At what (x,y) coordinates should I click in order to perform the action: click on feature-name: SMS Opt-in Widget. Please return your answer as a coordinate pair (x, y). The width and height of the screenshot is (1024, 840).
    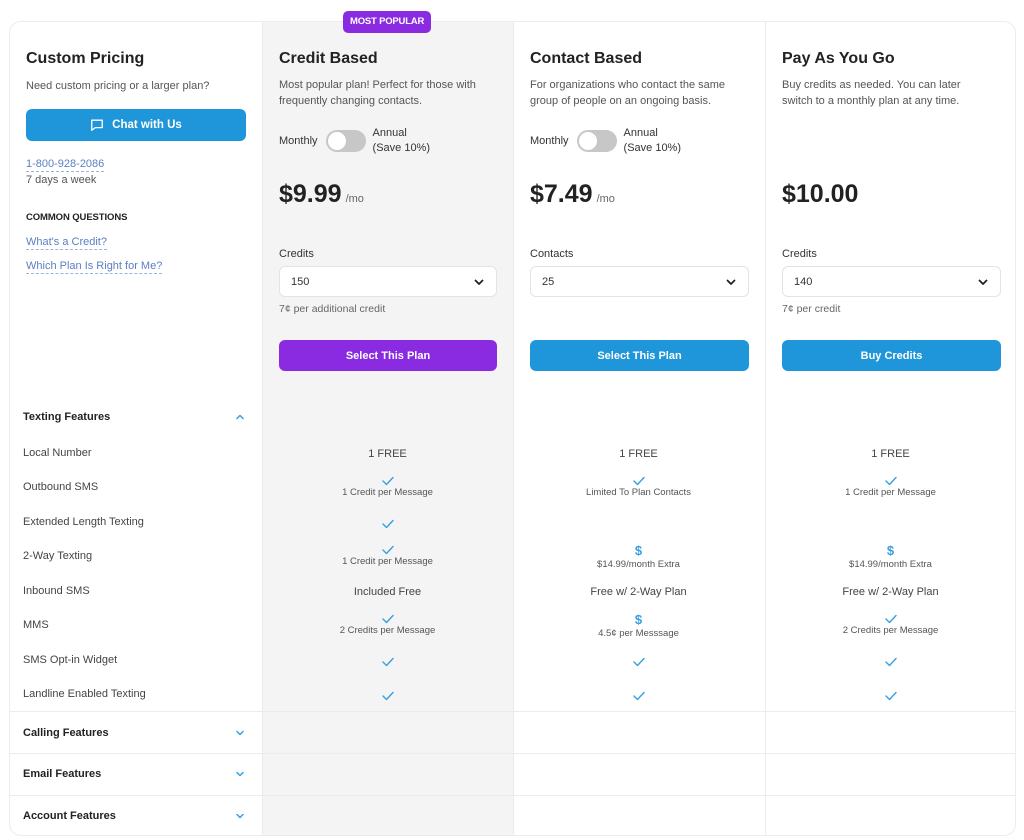
    Looking at the image, I should click on (70, 660).